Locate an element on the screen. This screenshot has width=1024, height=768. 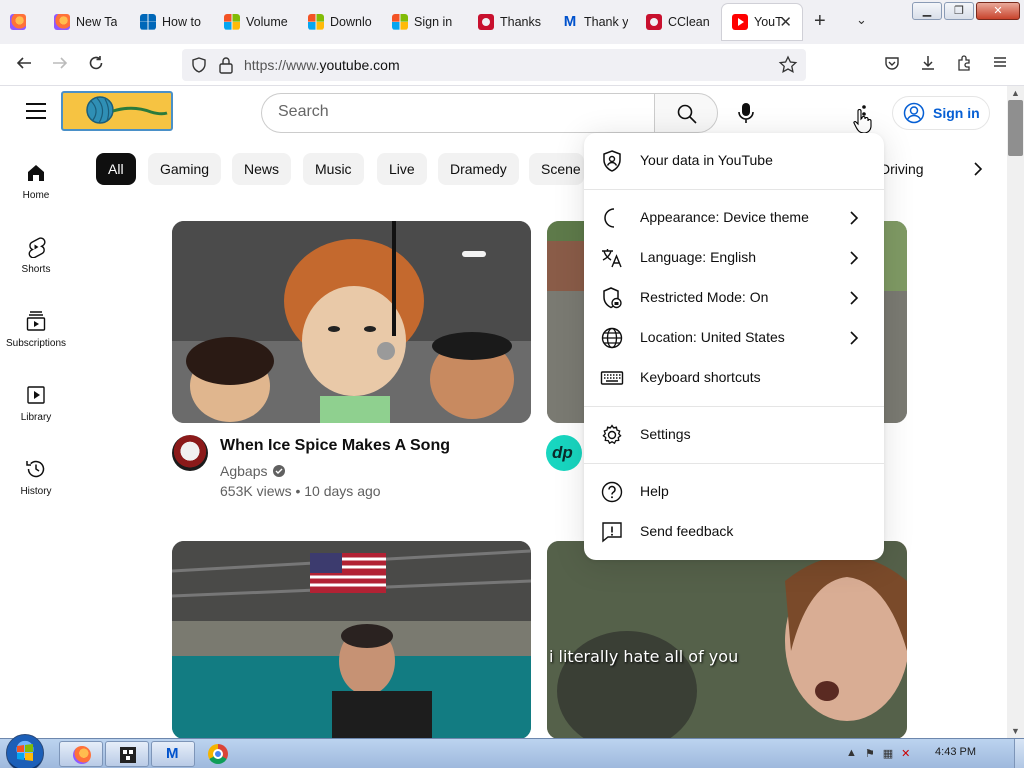
tab-thanks: Thanks is located at coordinates (511, 22).